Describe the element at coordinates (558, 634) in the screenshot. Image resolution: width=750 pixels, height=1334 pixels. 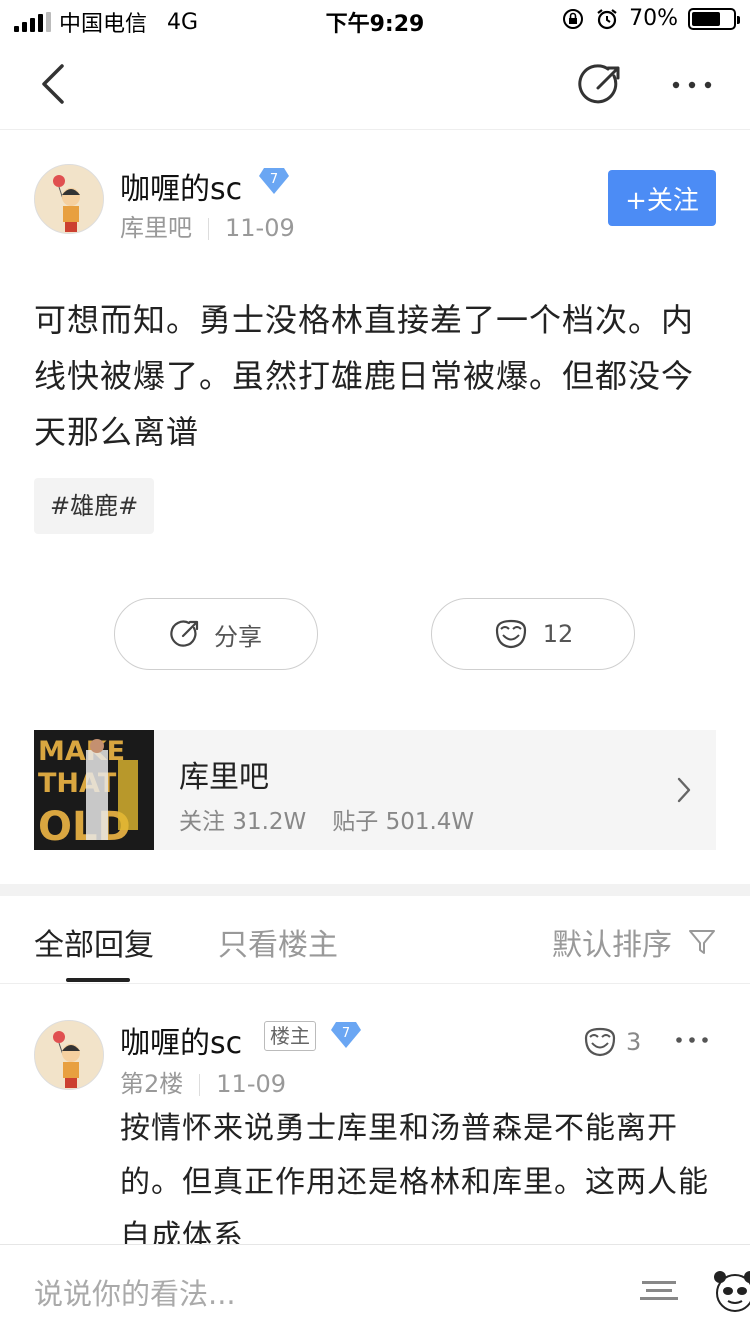
I see `like-count: 12` at that location.